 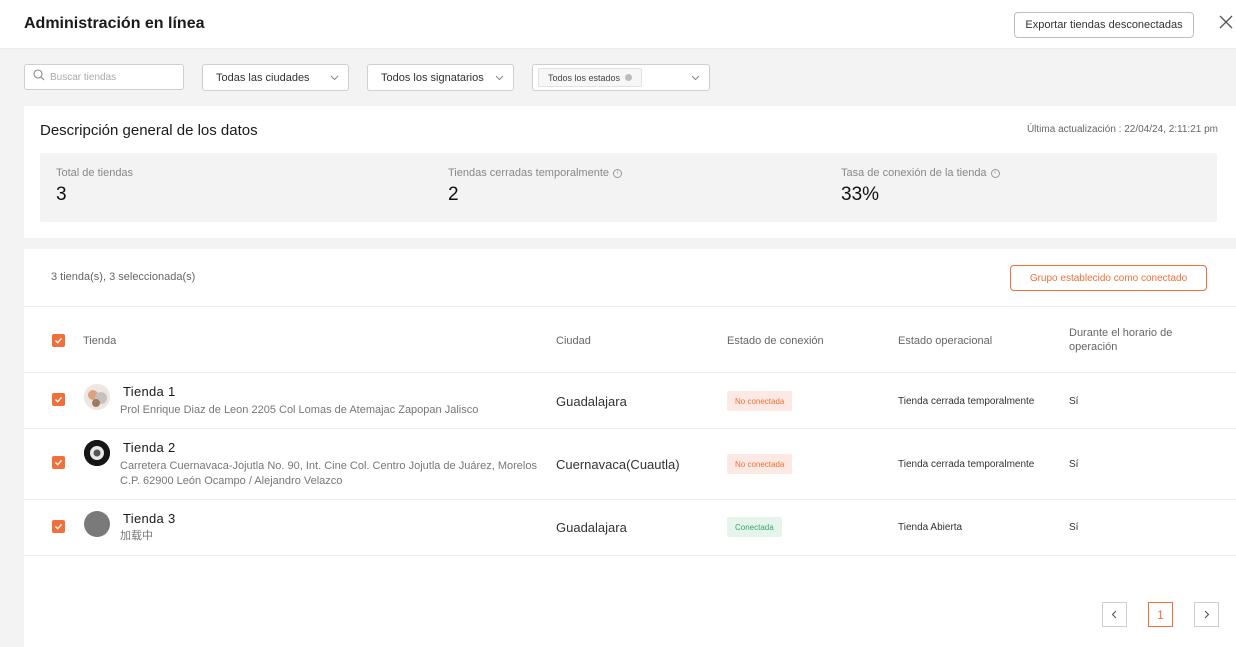 What do you see at coordinates (535, 186) in the screenshot?
I see `stat-closed-stores: Tiendas cerradas temporalmente i 2` at bounding box center [535, 186].